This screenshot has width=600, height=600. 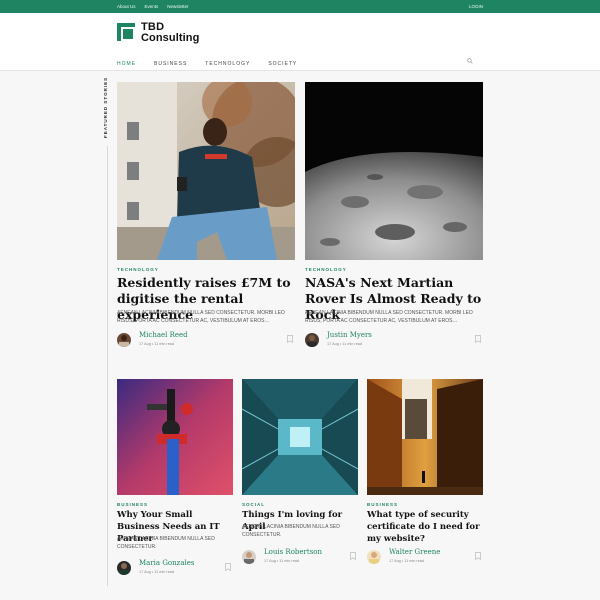 I want to click on top-links: About Us Events Newsletter, so click(x=153, y=6).